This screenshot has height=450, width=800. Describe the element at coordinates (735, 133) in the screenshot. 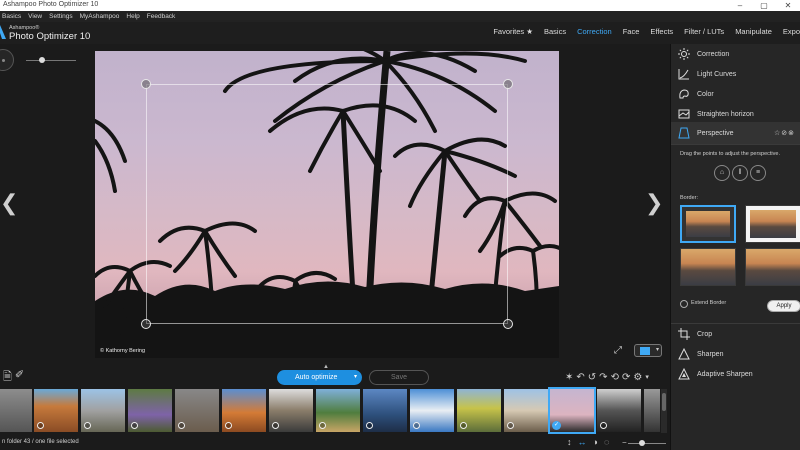

I see `panel-item-perspective: Perspective ☆⊘⊗` at that location.